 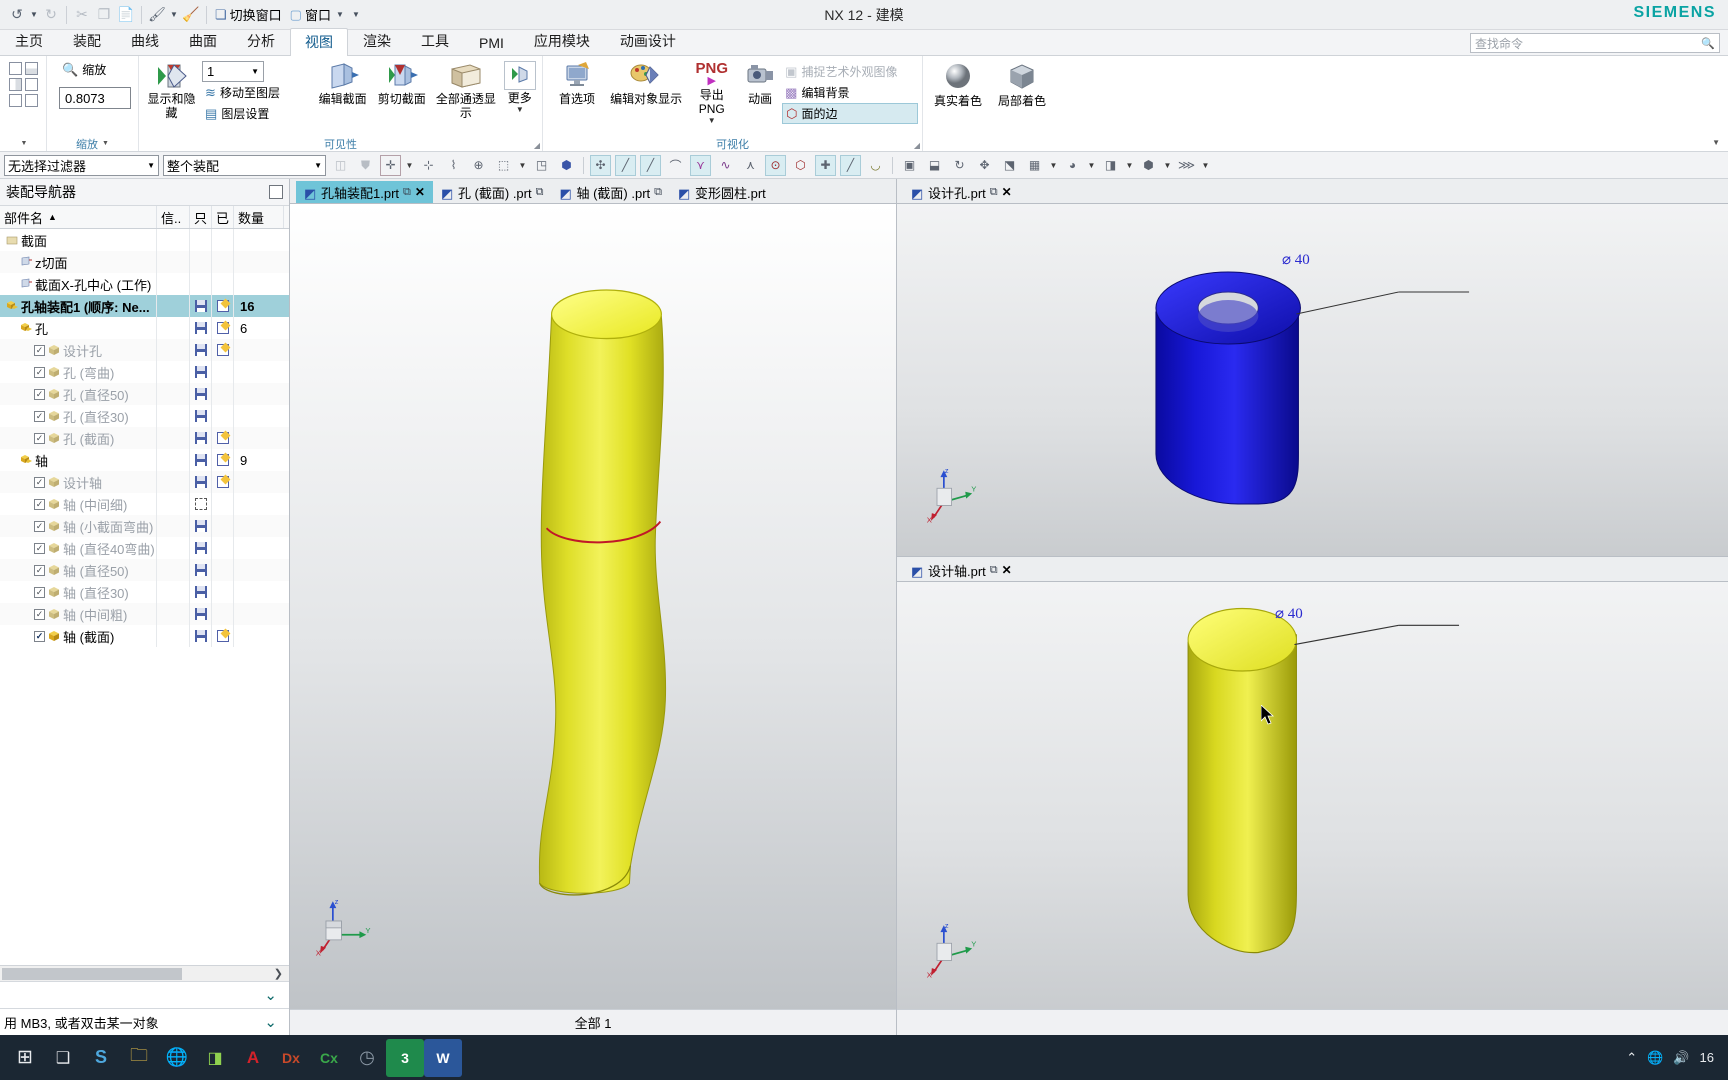 I want to click on layer-dropdown-icon: ▼, so click(x=257, y=71).